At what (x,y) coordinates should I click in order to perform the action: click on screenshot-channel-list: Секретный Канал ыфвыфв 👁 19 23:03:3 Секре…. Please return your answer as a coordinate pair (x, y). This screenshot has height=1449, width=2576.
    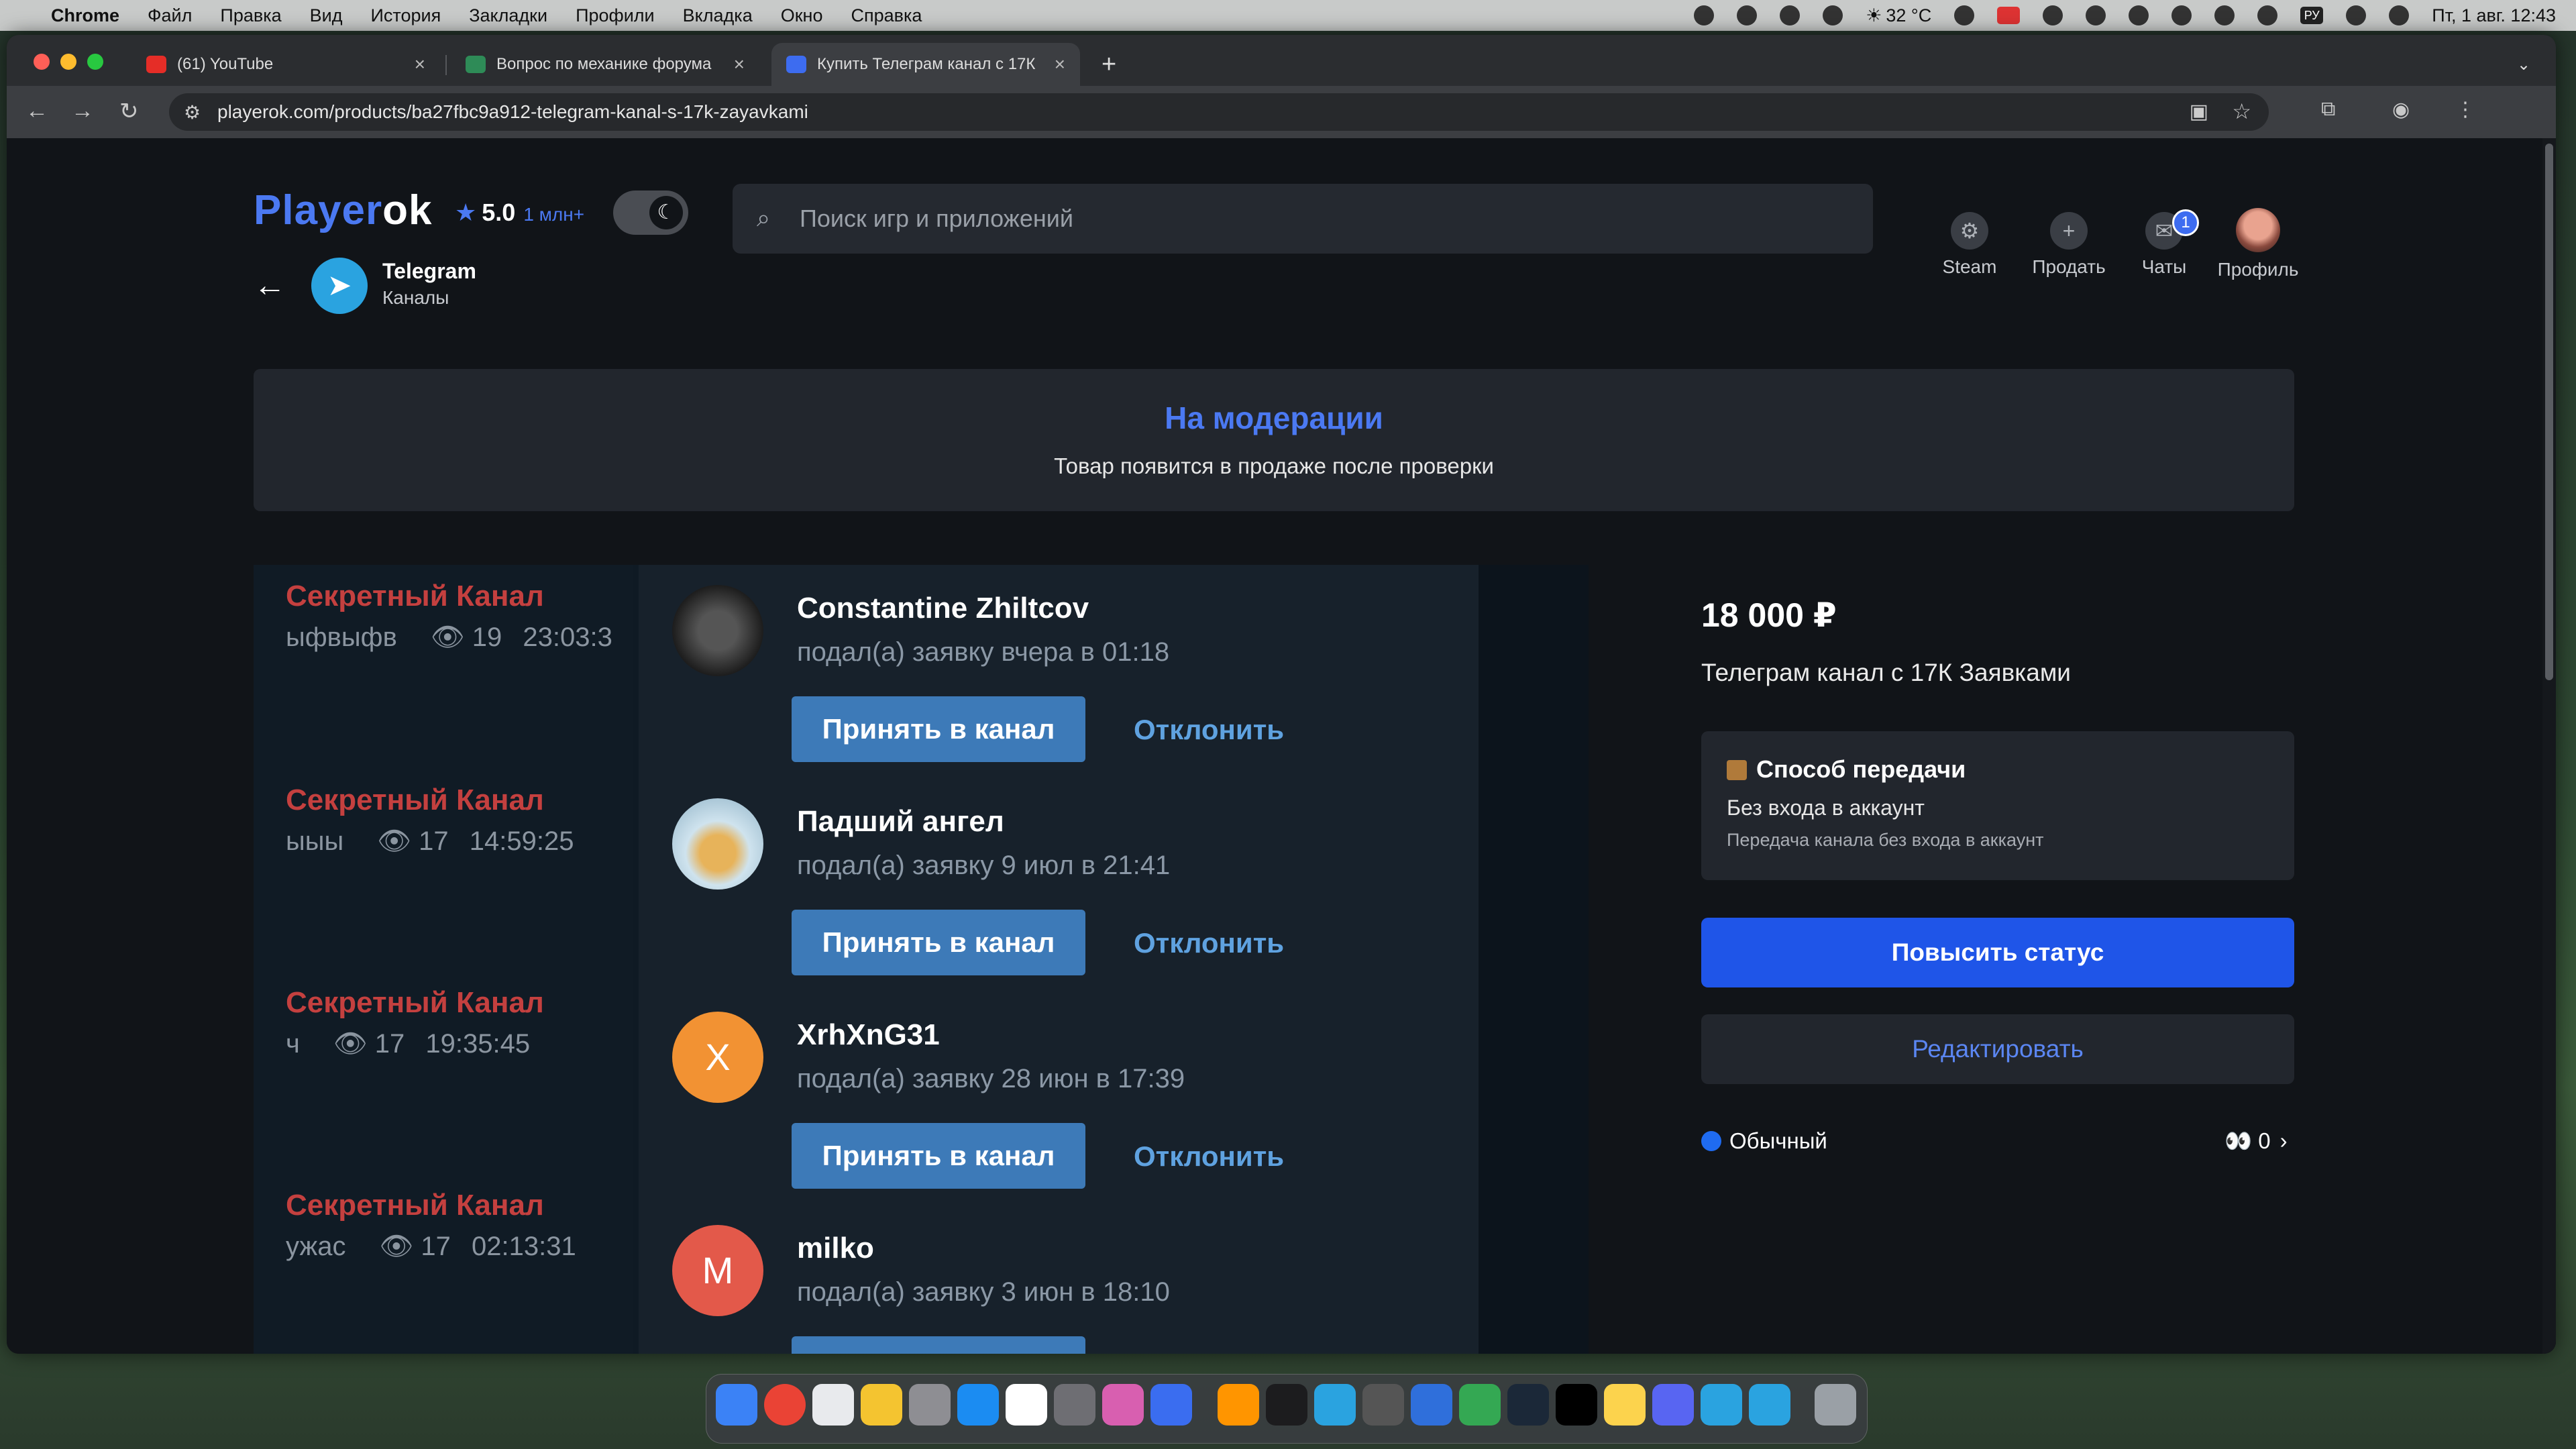
    Looking at the image, I should click on (443, 959).